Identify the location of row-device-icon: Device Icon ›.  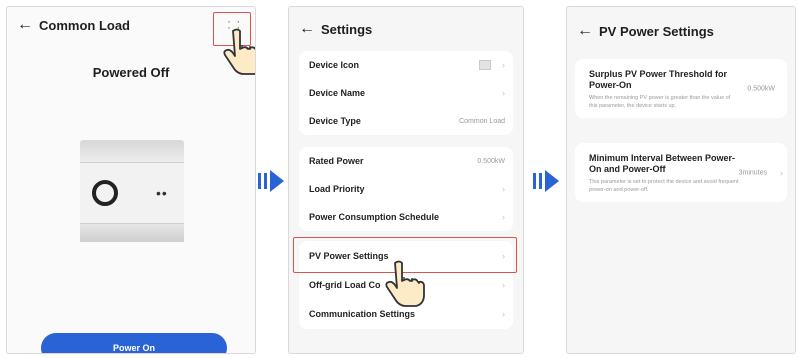
(406, 65).